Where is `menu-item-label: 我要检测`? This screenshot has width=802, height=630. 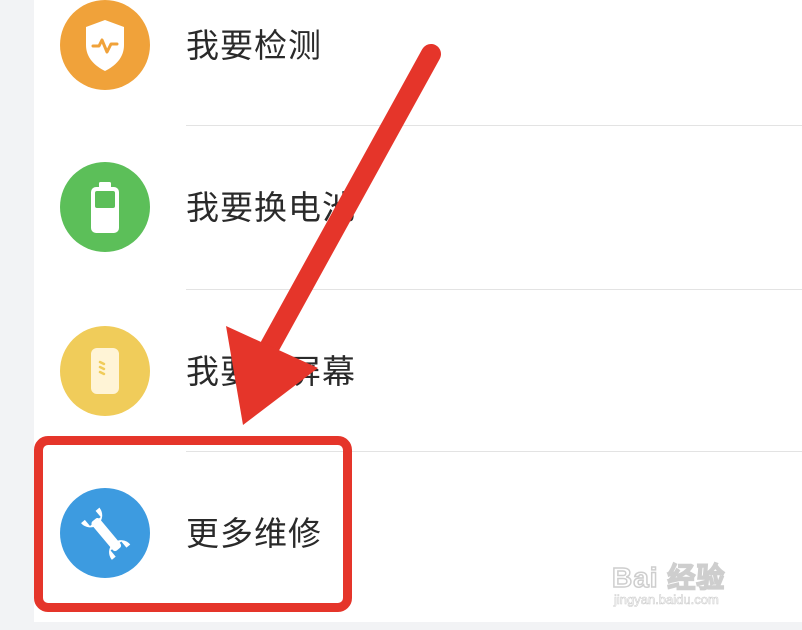 menu-item-label: 我要检测 is located at coordinates (254, 45).